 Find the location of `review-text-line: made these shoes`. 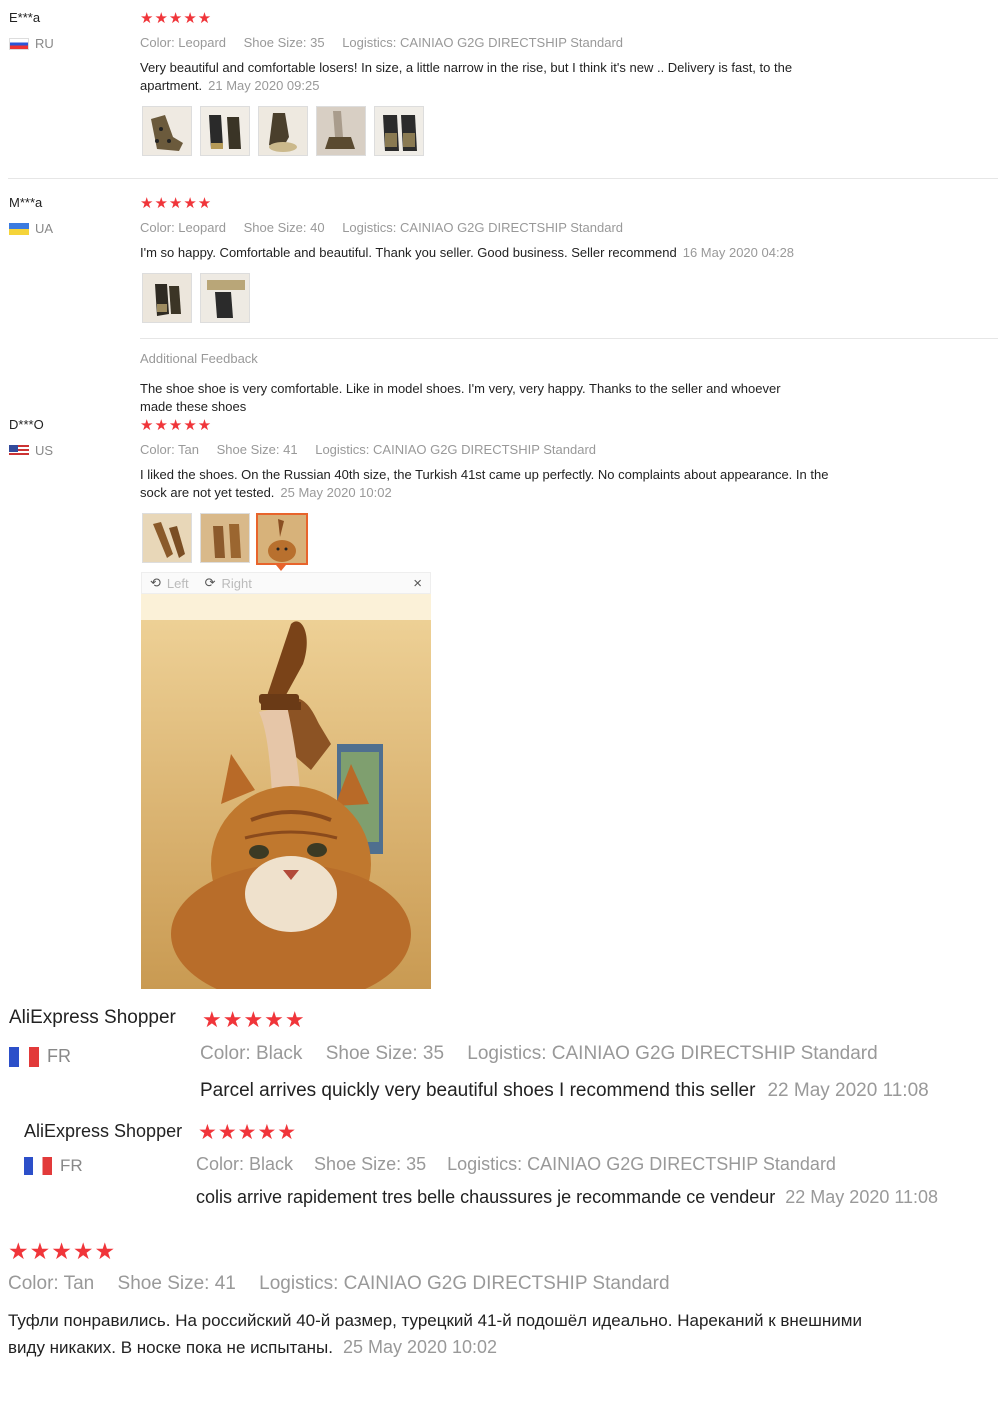

review-text-line: made these shoes is located at coordinates (193, 406).